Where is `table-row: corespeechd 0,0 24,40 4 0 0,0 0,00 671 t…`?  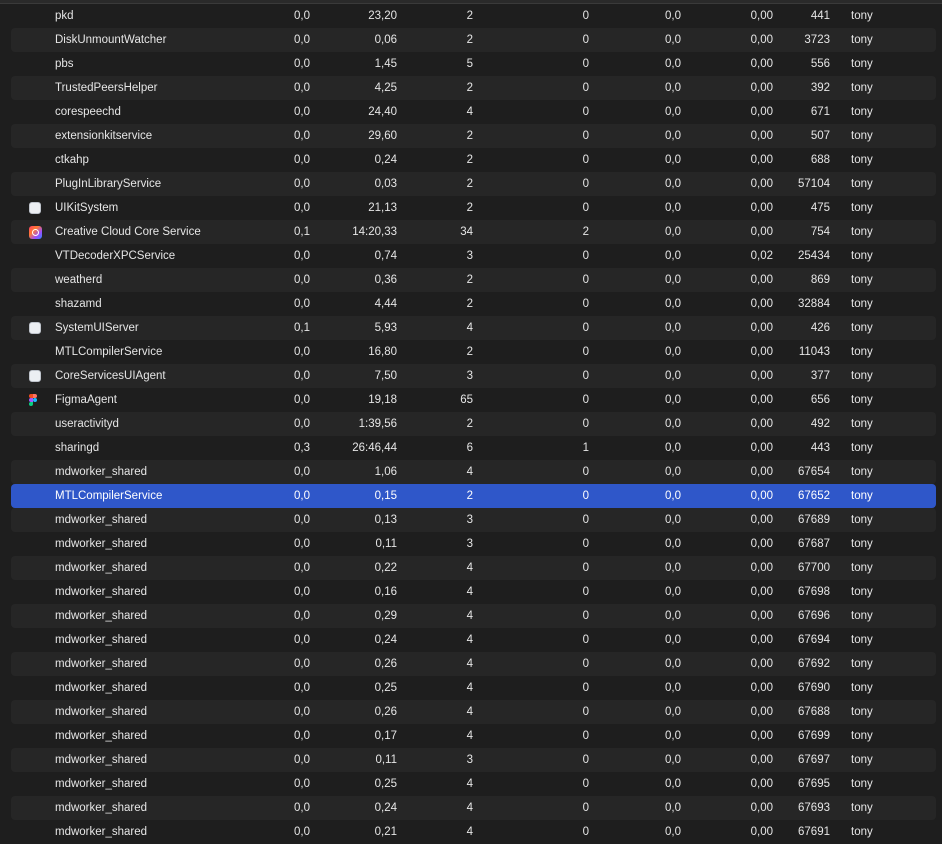 table-row: corespeechd 0,0 24,40 4 0 0,0 0,00 671 t… is located at coordinates (473, 112).